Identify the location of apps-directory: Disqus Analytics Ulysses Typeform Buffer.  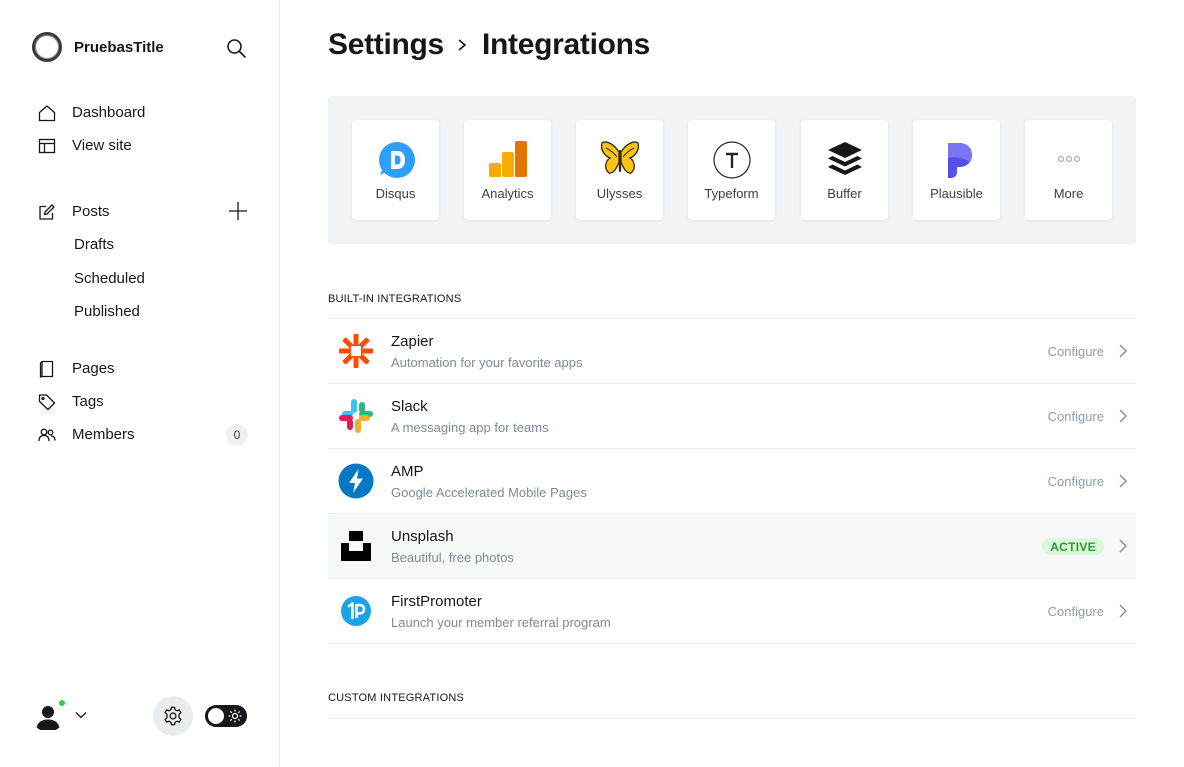
(732, 170).